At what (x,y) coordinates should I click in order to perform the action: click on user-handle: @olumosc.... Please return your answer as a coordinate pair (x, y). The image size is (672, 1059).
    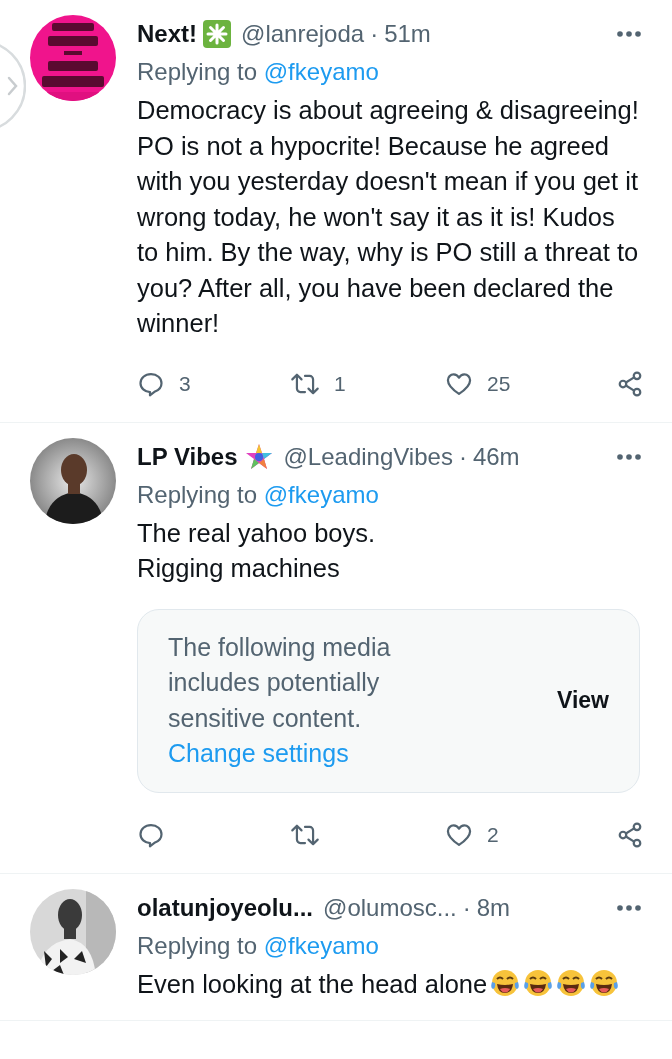
    Looking at the image, I should click on (390, 907).